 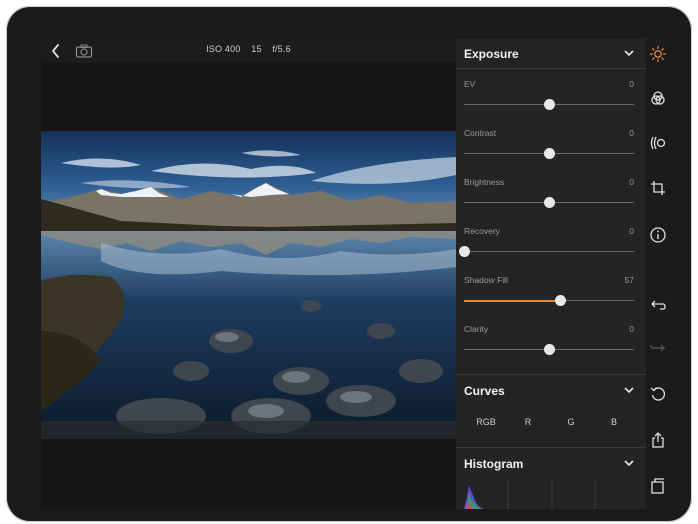 What do you see at coordinates (470, 84) in the screenshot?
I see `slider-label: EV` at bounding box center [470, 84].